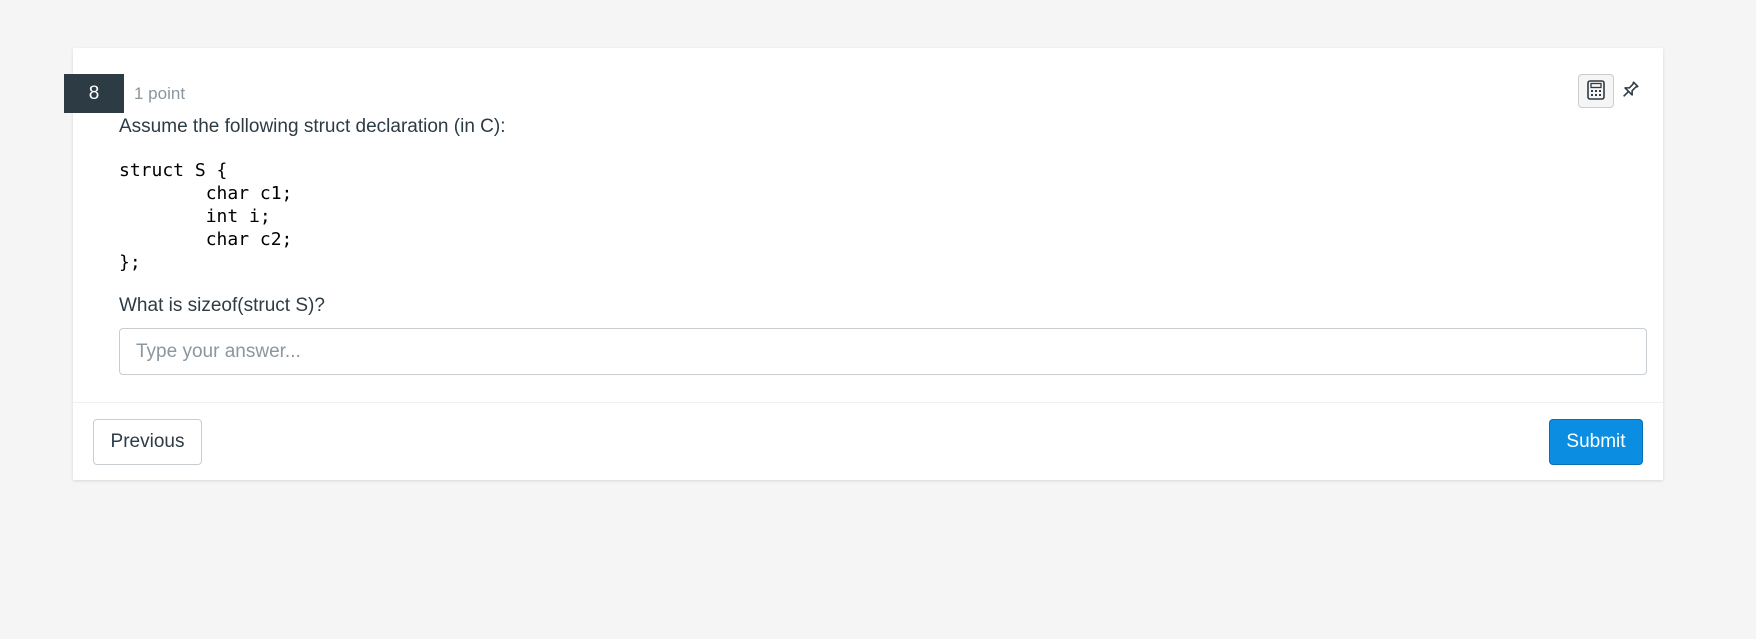 This screenshot has height=639, width=1756. I want to click on calculator-icon, so click(1596, 91).